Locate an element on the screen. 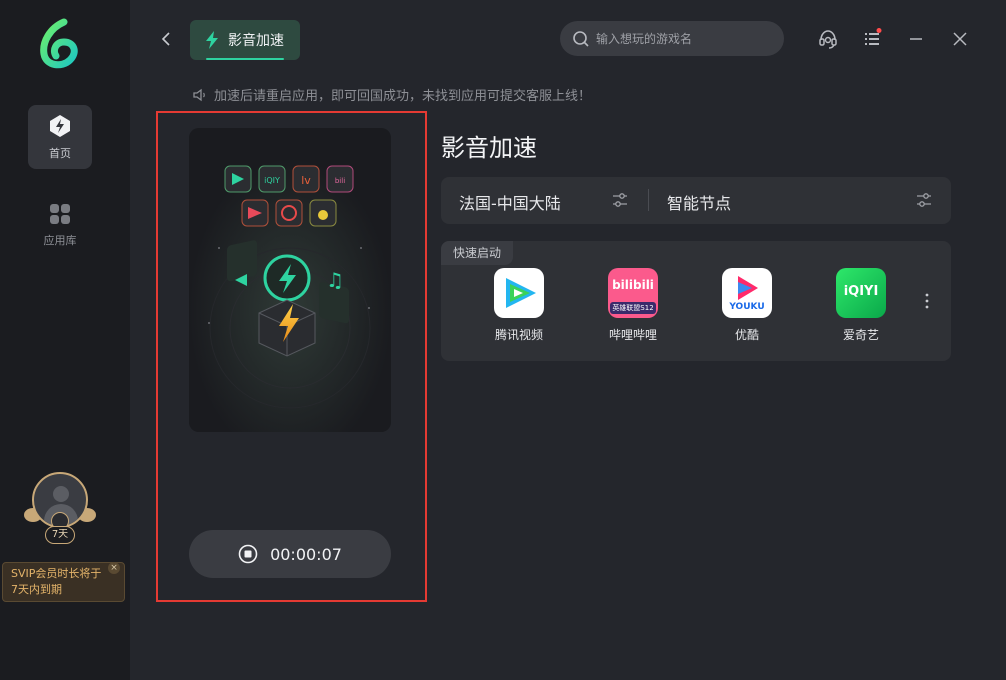  app-name: 哔哩哔哩 is located at coordinates (632, 335).